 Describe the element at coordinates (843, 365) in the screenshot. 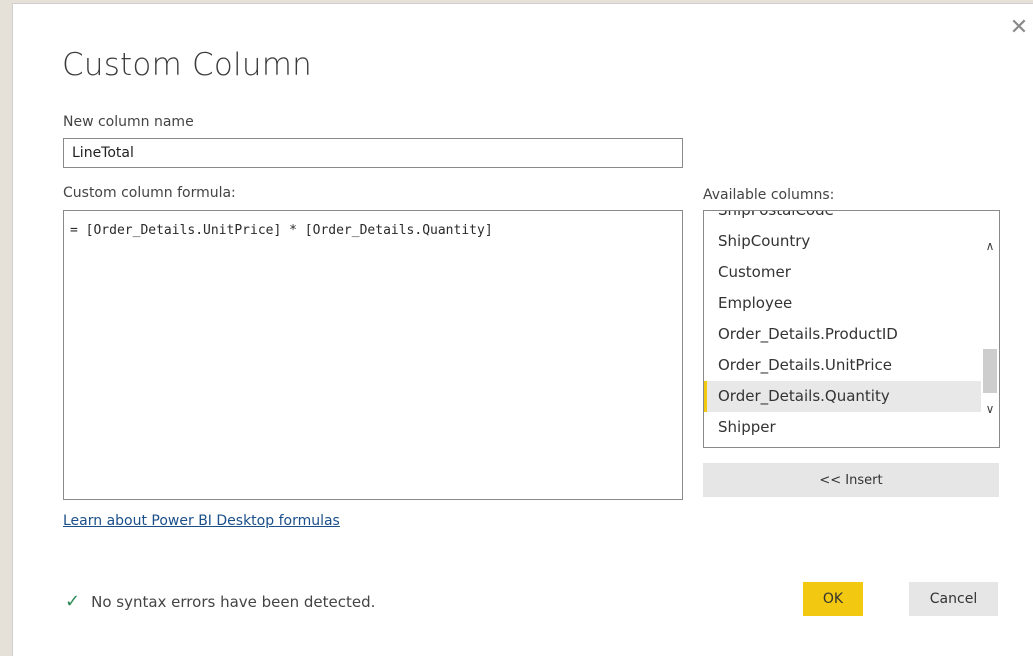

I see `column-item-unitprice: Order_Details.UnitPrice` at that location.